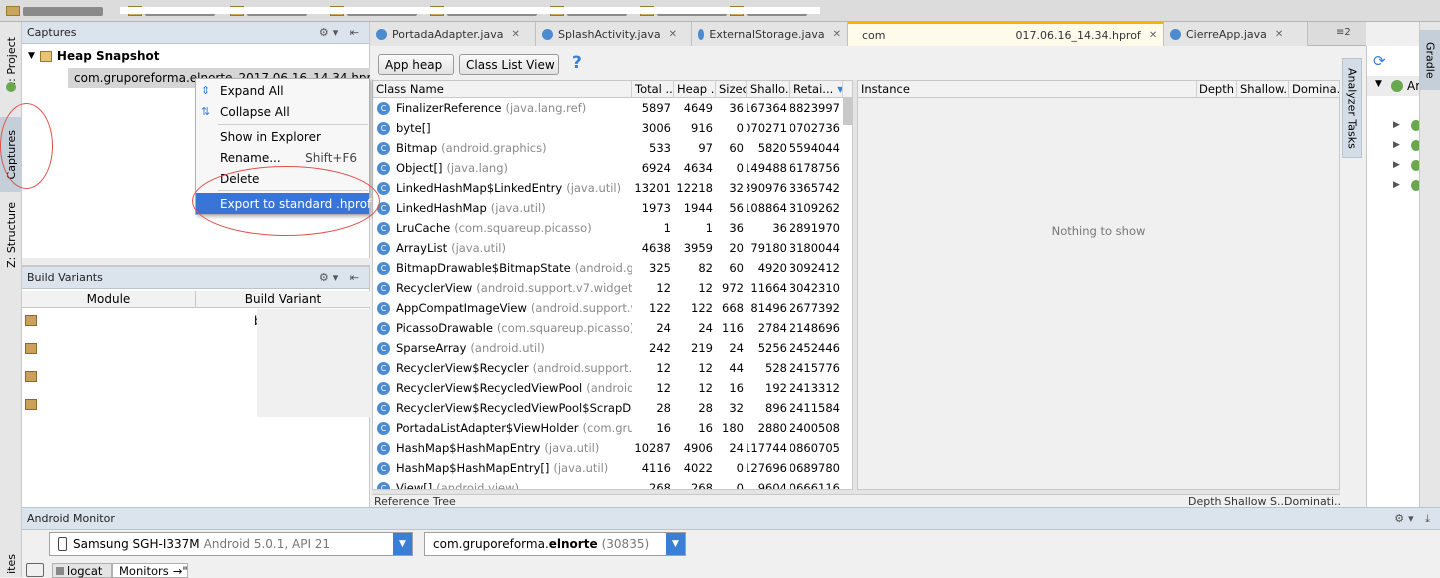 This screenshot has width=1440, height=578. Describe the element at coordinates (736, 268) in the screenshot. I see `sizeof-cell: 60` at that location.